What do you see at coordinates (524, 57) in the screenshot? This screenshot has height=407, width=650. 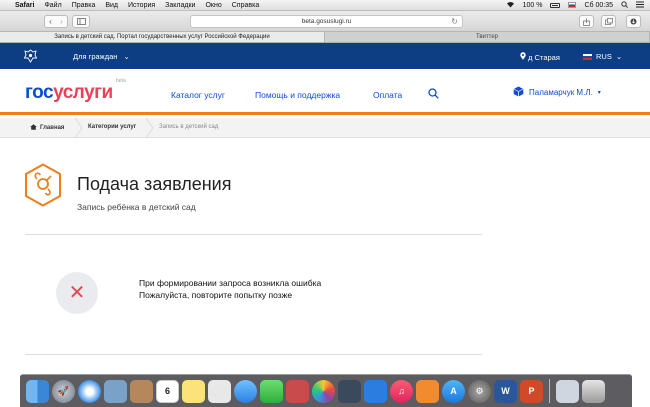 I see `location-pin-icon` at bounding box center [524, 57].